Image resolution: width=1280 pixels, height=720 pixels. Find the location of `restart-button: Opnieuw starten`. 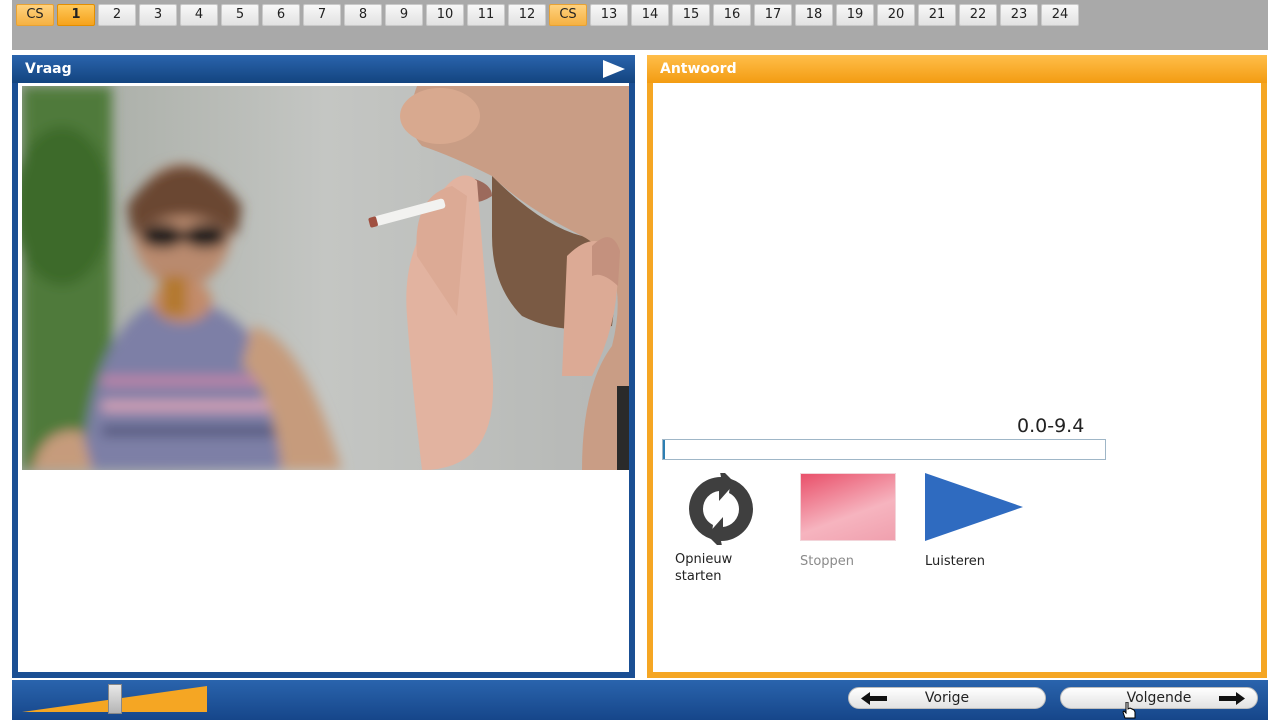

restart-button: Opnieuw starten is located at coordinates (721, 526).